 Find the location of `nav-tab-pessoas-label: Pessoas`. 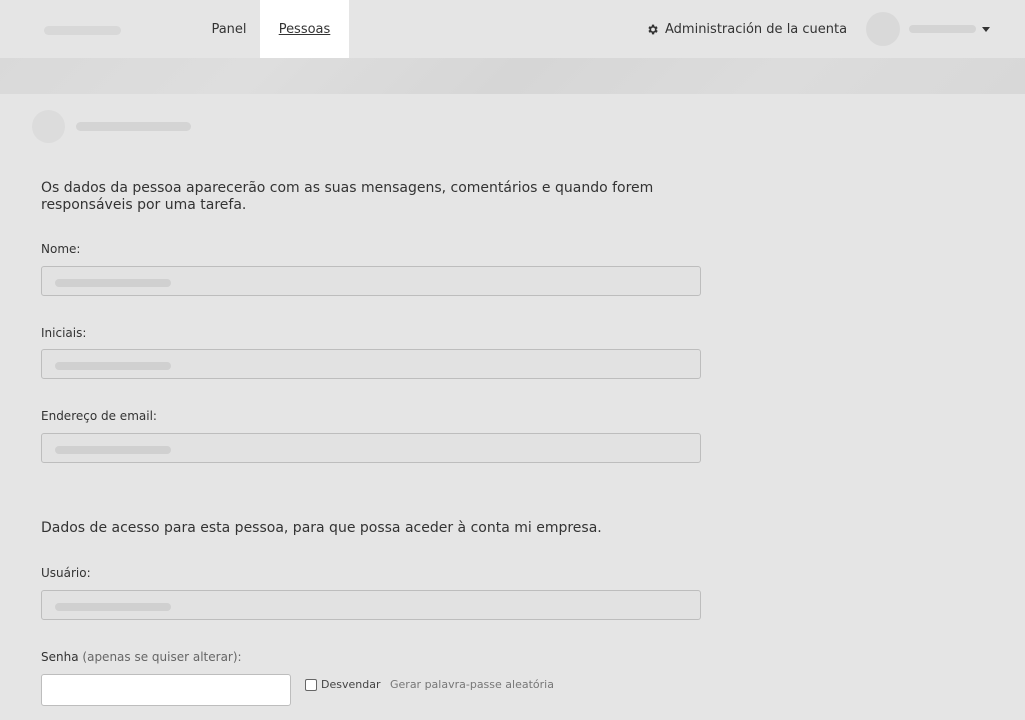

nav-tab-pessoas-label: Pessoas is located at coordinates (304, 29).